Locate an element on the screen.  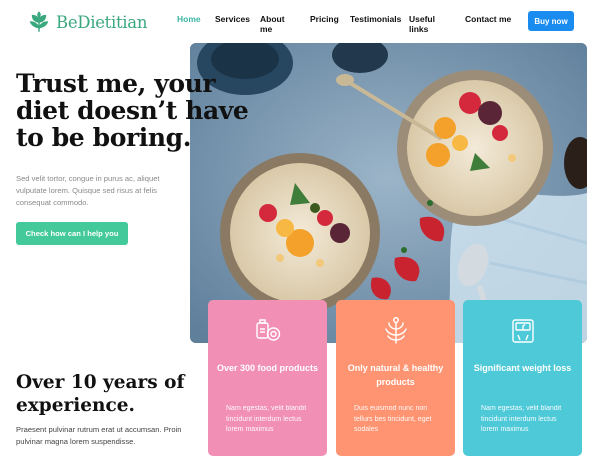
food-scale-icon is located at coordinates (268, 330).